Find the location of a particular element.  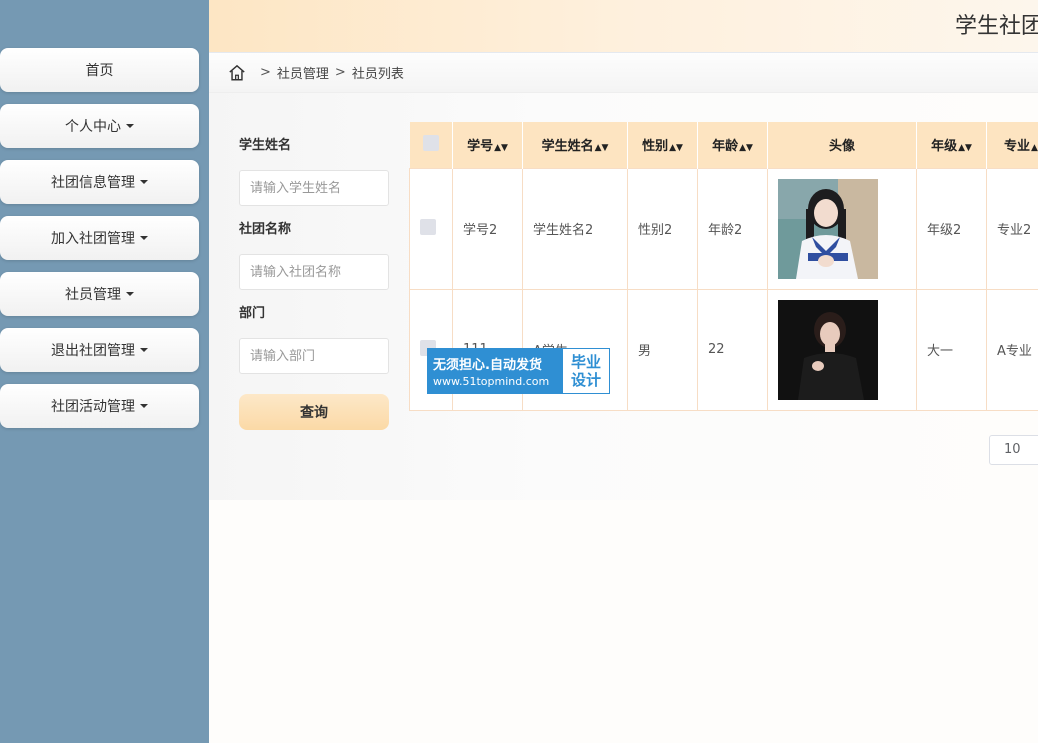

sidebar-item-label: 社员管理 is located at coordinates (93, 295).